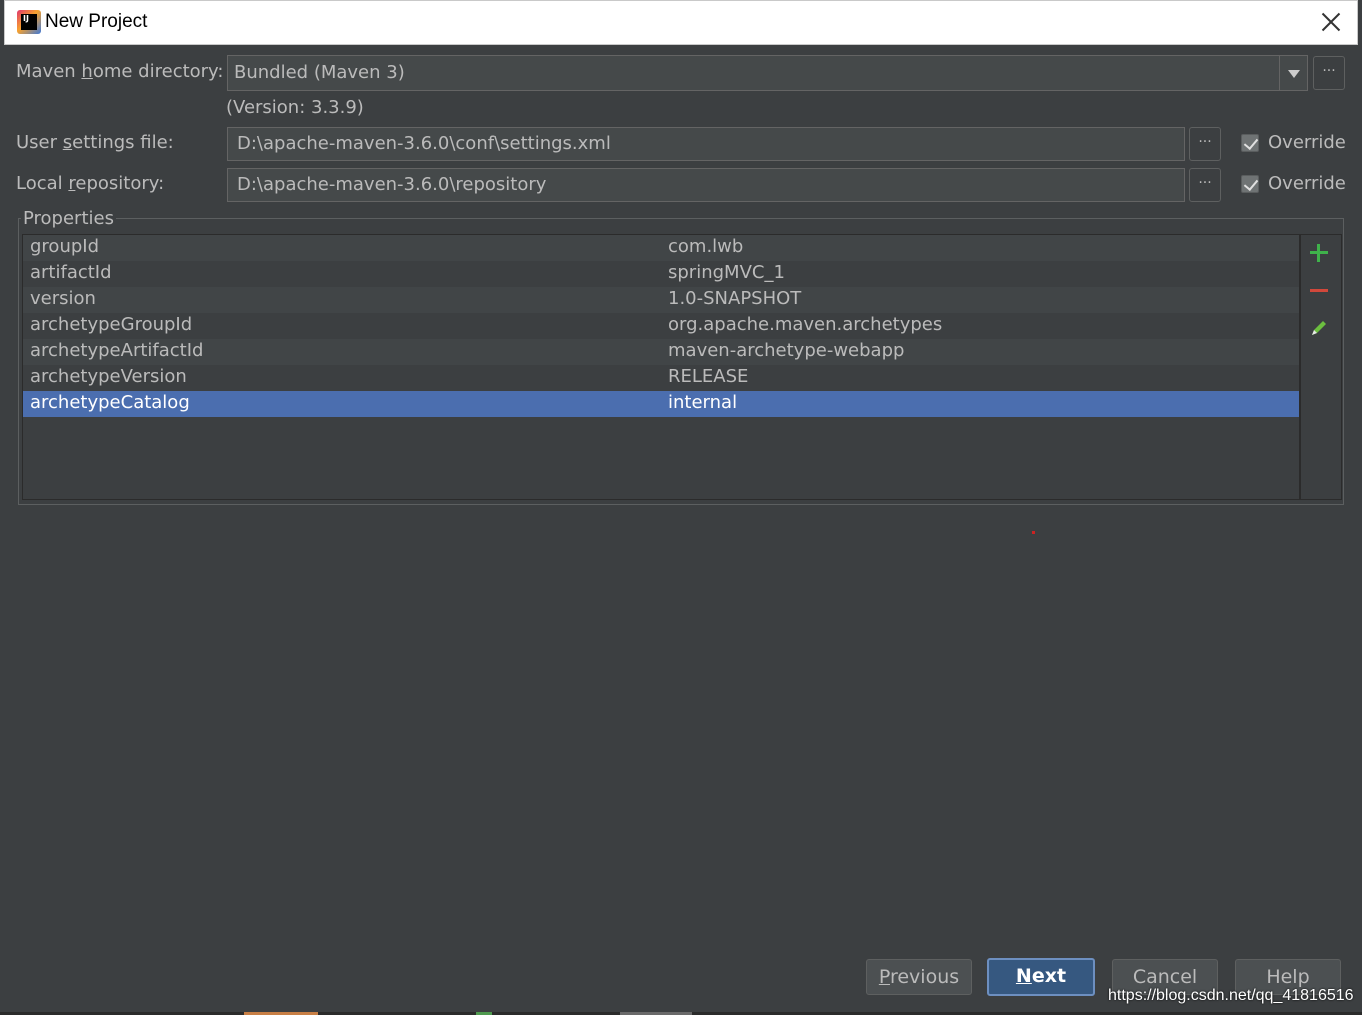 The width and height of the screenshot is (1362, 1015). What do you see at coordinates (706, 144) in the screenshot?
I see `user-settings-input: D:\apache-maven-3.6.0\conf\settings.xml` at bounding box center [706, 144].